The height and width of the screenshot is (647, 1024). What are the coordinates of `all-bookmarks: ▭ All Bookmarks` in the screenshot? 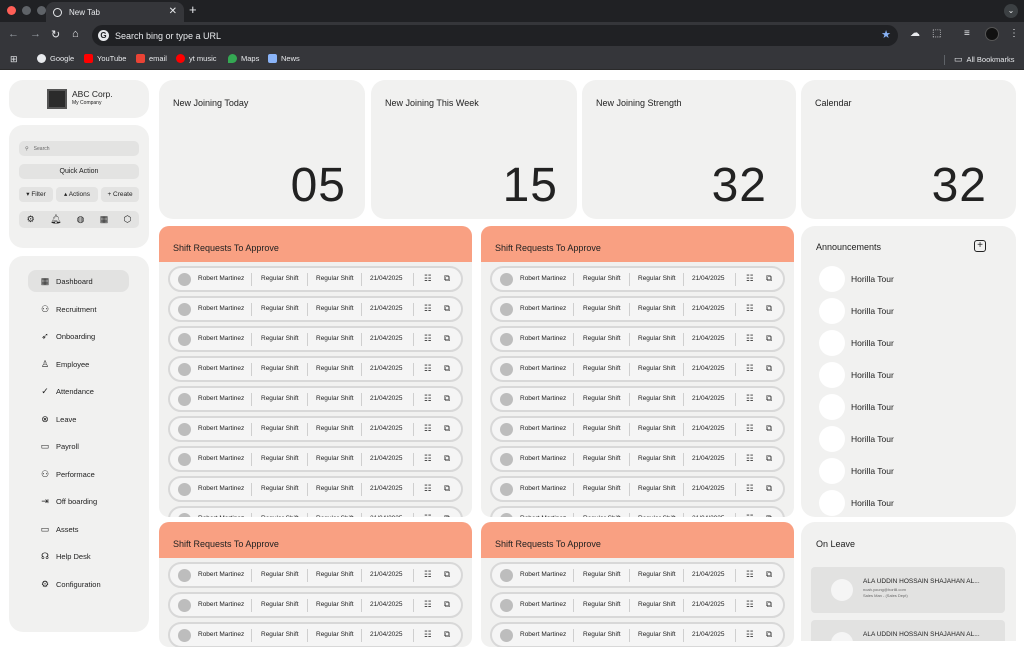 It's located at (984, 59).